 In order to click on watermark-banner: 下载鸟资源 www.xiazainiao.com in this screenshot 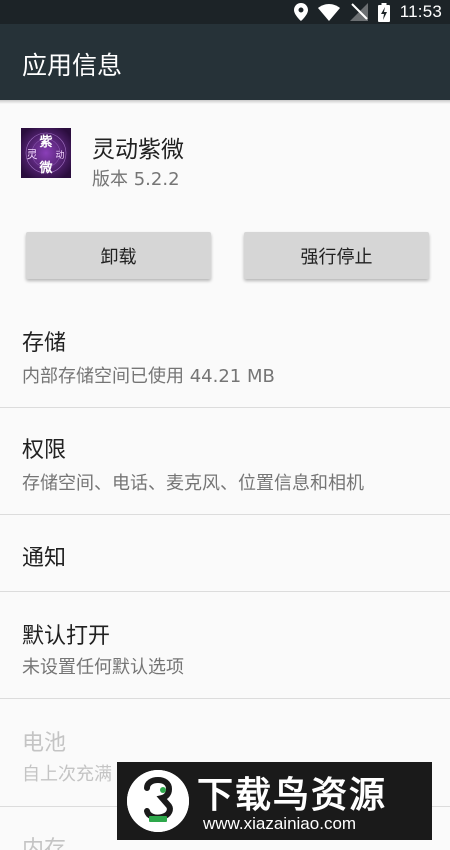, I will do `click(274, 801)`.